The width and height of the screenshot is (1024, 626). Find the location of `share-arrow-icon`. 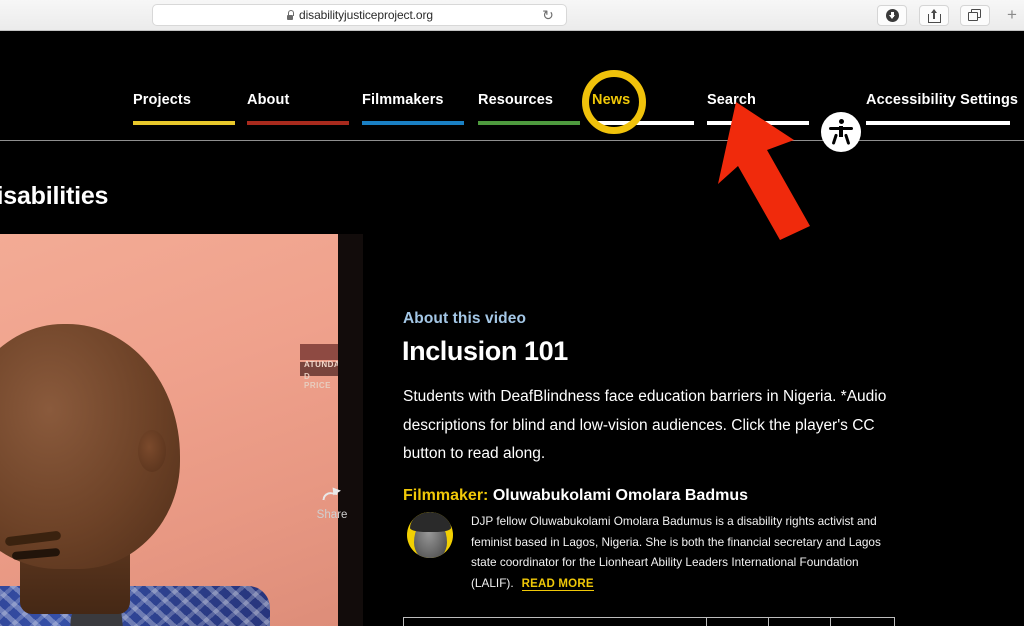

share-arrow-icon is located at coordinates (332, 494).